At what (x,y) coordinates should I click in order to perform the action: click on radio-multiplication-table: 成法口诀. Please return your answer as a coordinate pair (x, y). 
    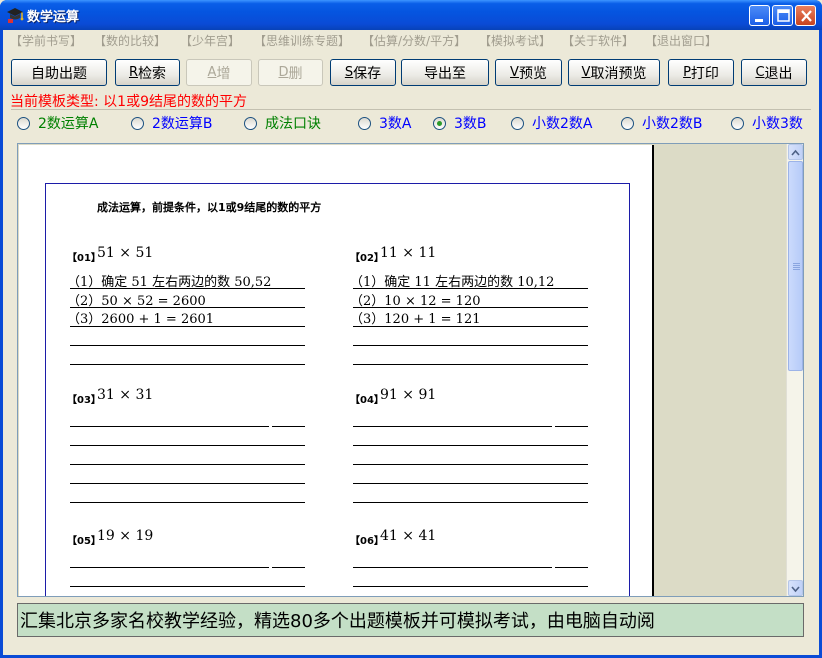
    Looking at the image, I should click on (282, 123).